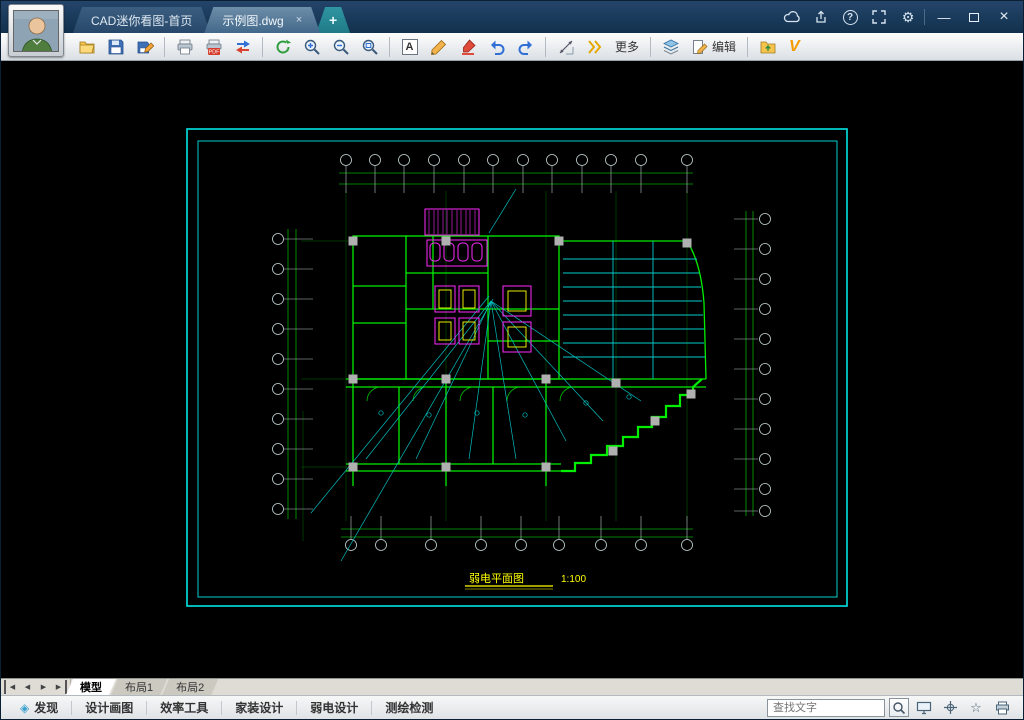 The height and width of the screenshot is (720, 1024). What do you see at coordinates (43, 687) in the screenshot?
I see `next-sheet-button: ▶` at bounding box center [43, 687].